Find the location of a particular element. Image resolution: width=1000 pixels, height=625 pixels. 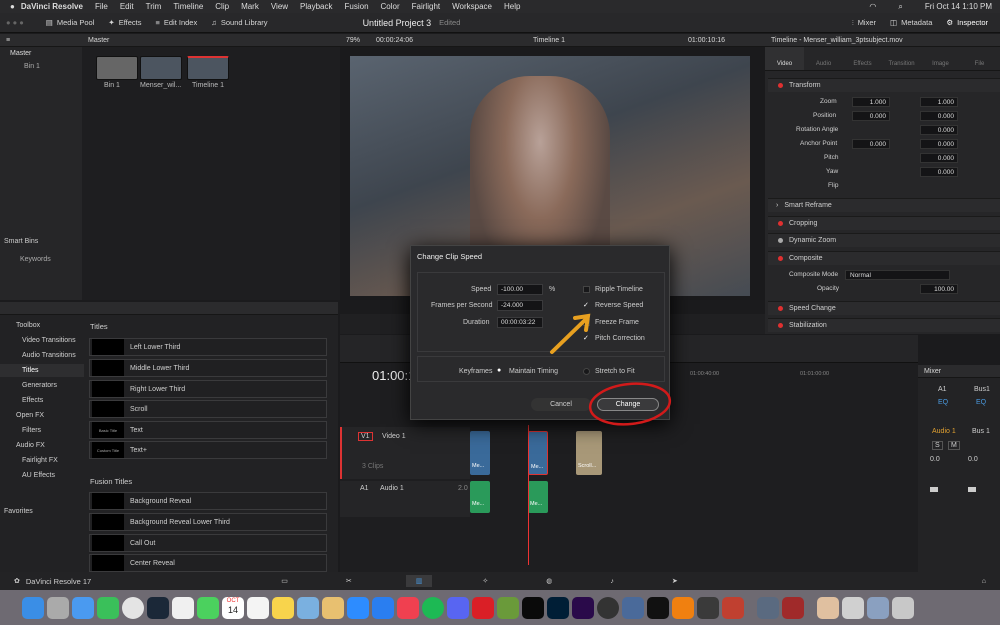

premiere-icon is located at coordinates (583, 607).